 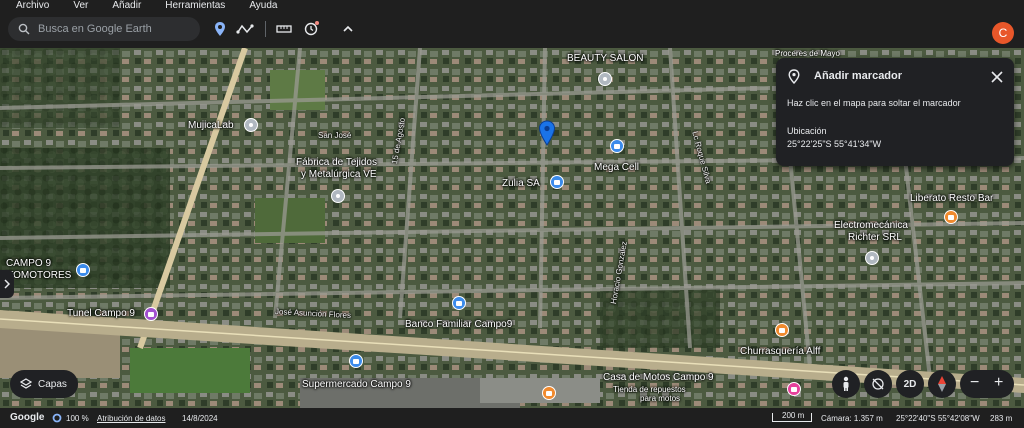 I want to click on side-panel-toggle, so click(x=7, y=284).